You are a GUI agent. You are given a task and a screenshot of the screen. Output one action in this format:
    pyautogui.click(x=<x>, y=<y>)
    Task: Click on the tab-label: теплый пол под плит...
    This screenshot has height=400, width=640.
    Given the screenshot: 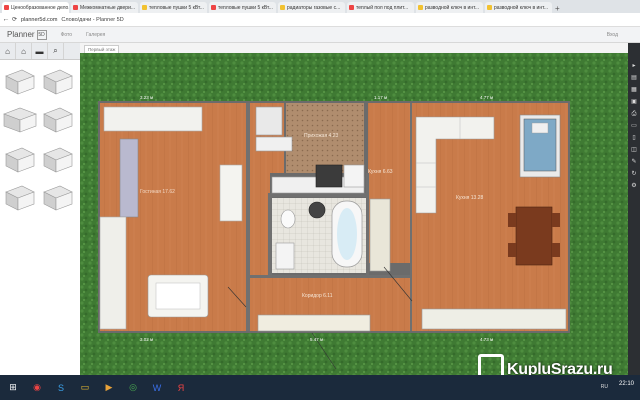 What is the action you would take?
    pyautogui.click(x=382, y=7)
    